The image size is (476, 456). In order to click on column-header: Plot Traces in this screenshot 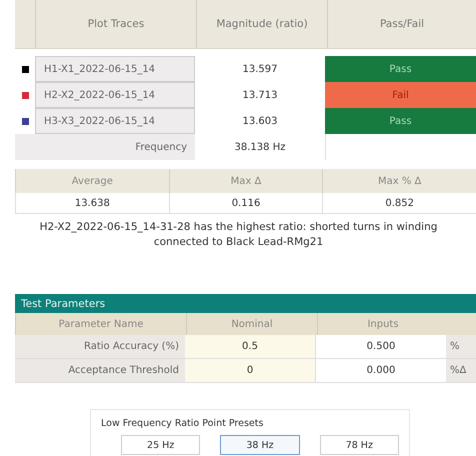, I will do `click(115, 24)`.